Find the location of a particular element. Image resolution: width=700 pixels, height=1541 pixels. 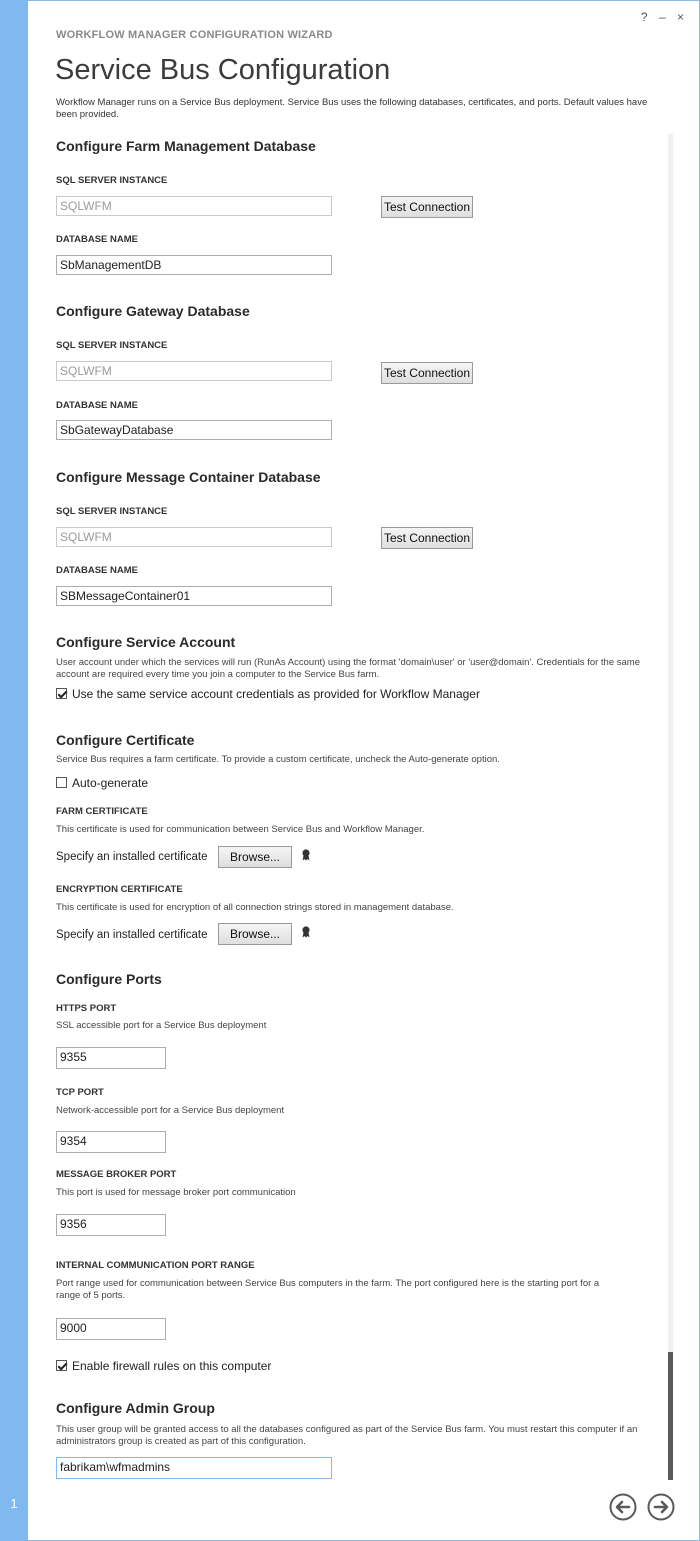

auto-generate-label: Auto-generate is located at coordinates (110, 783).